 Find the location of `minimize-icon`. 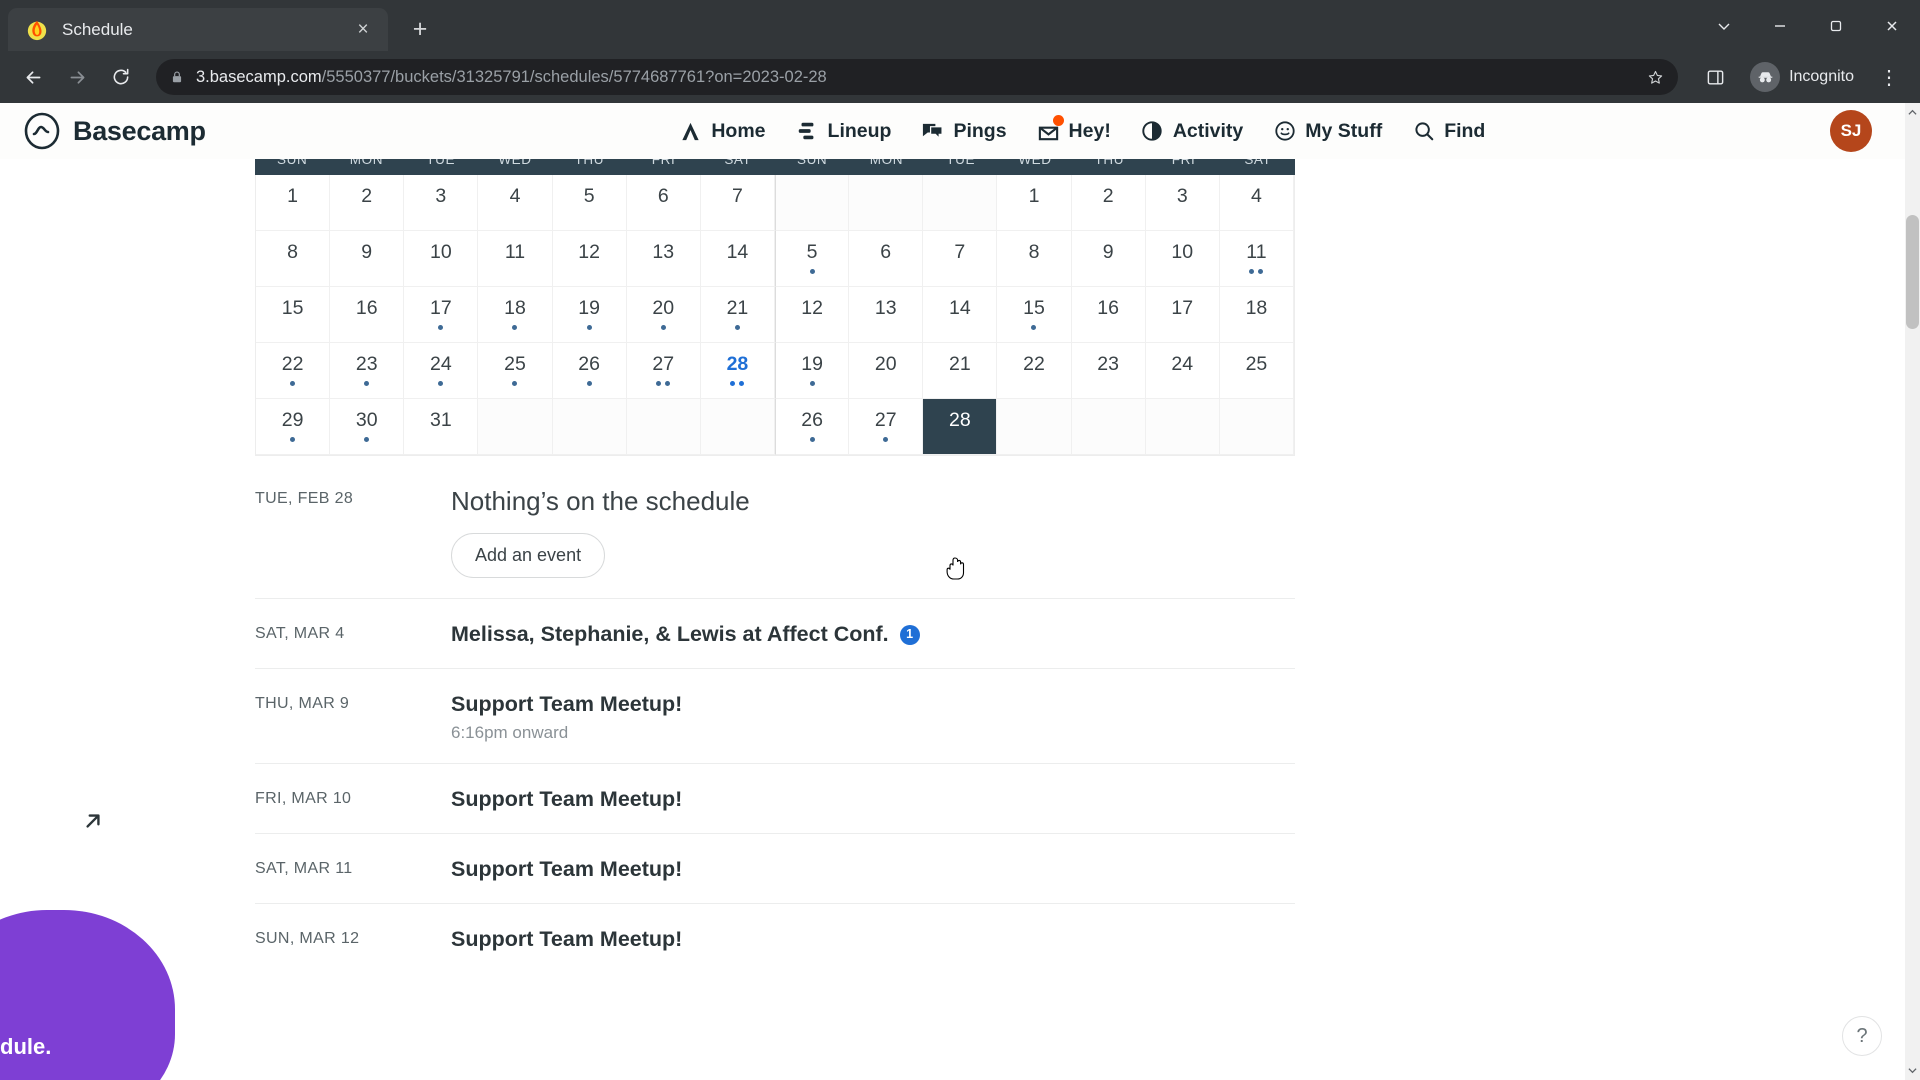

minimize-icon is located at coordinates (1780, 25).